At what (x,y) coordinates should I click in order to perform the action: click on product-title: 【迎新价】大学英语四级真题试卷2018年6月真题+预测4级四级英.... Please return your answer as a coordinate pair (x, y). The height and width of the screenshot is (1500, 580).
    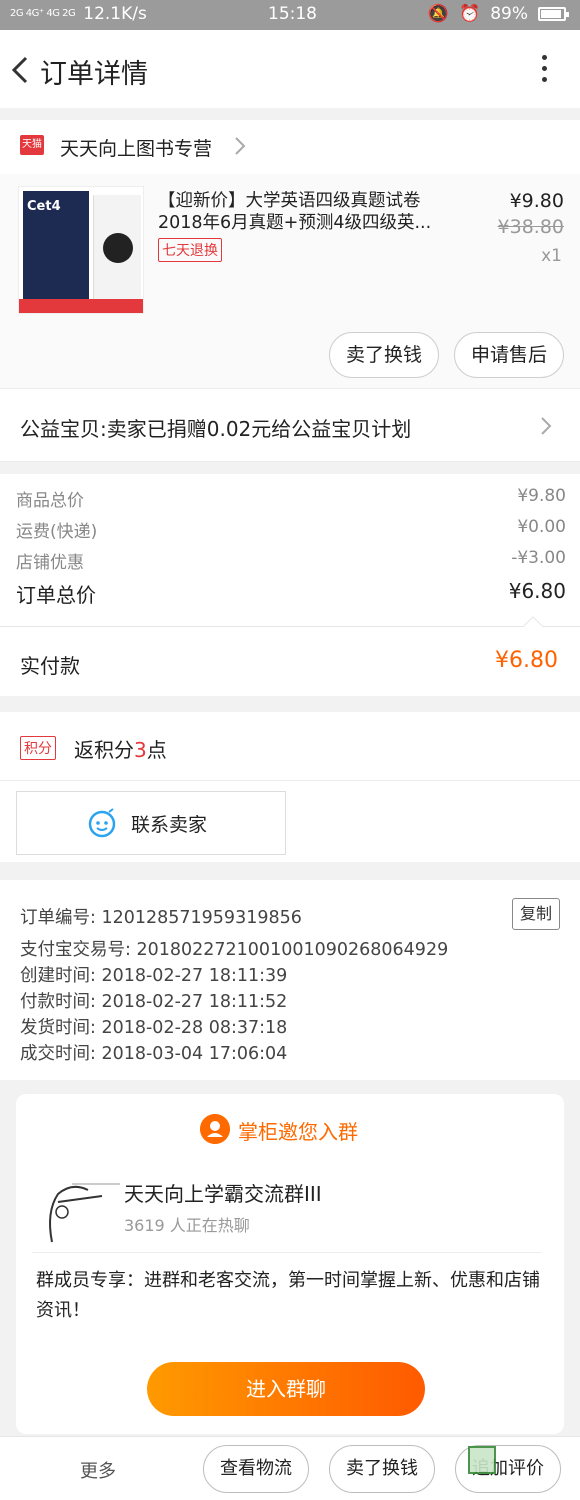
    Looking at the image, I should click on (308, 212).